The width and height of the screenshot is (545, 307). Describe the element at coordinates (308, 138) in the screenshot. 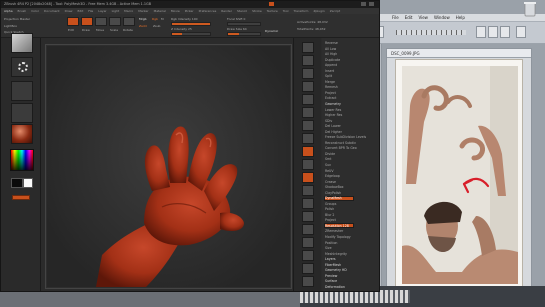

I see `floor-icon` at that location.